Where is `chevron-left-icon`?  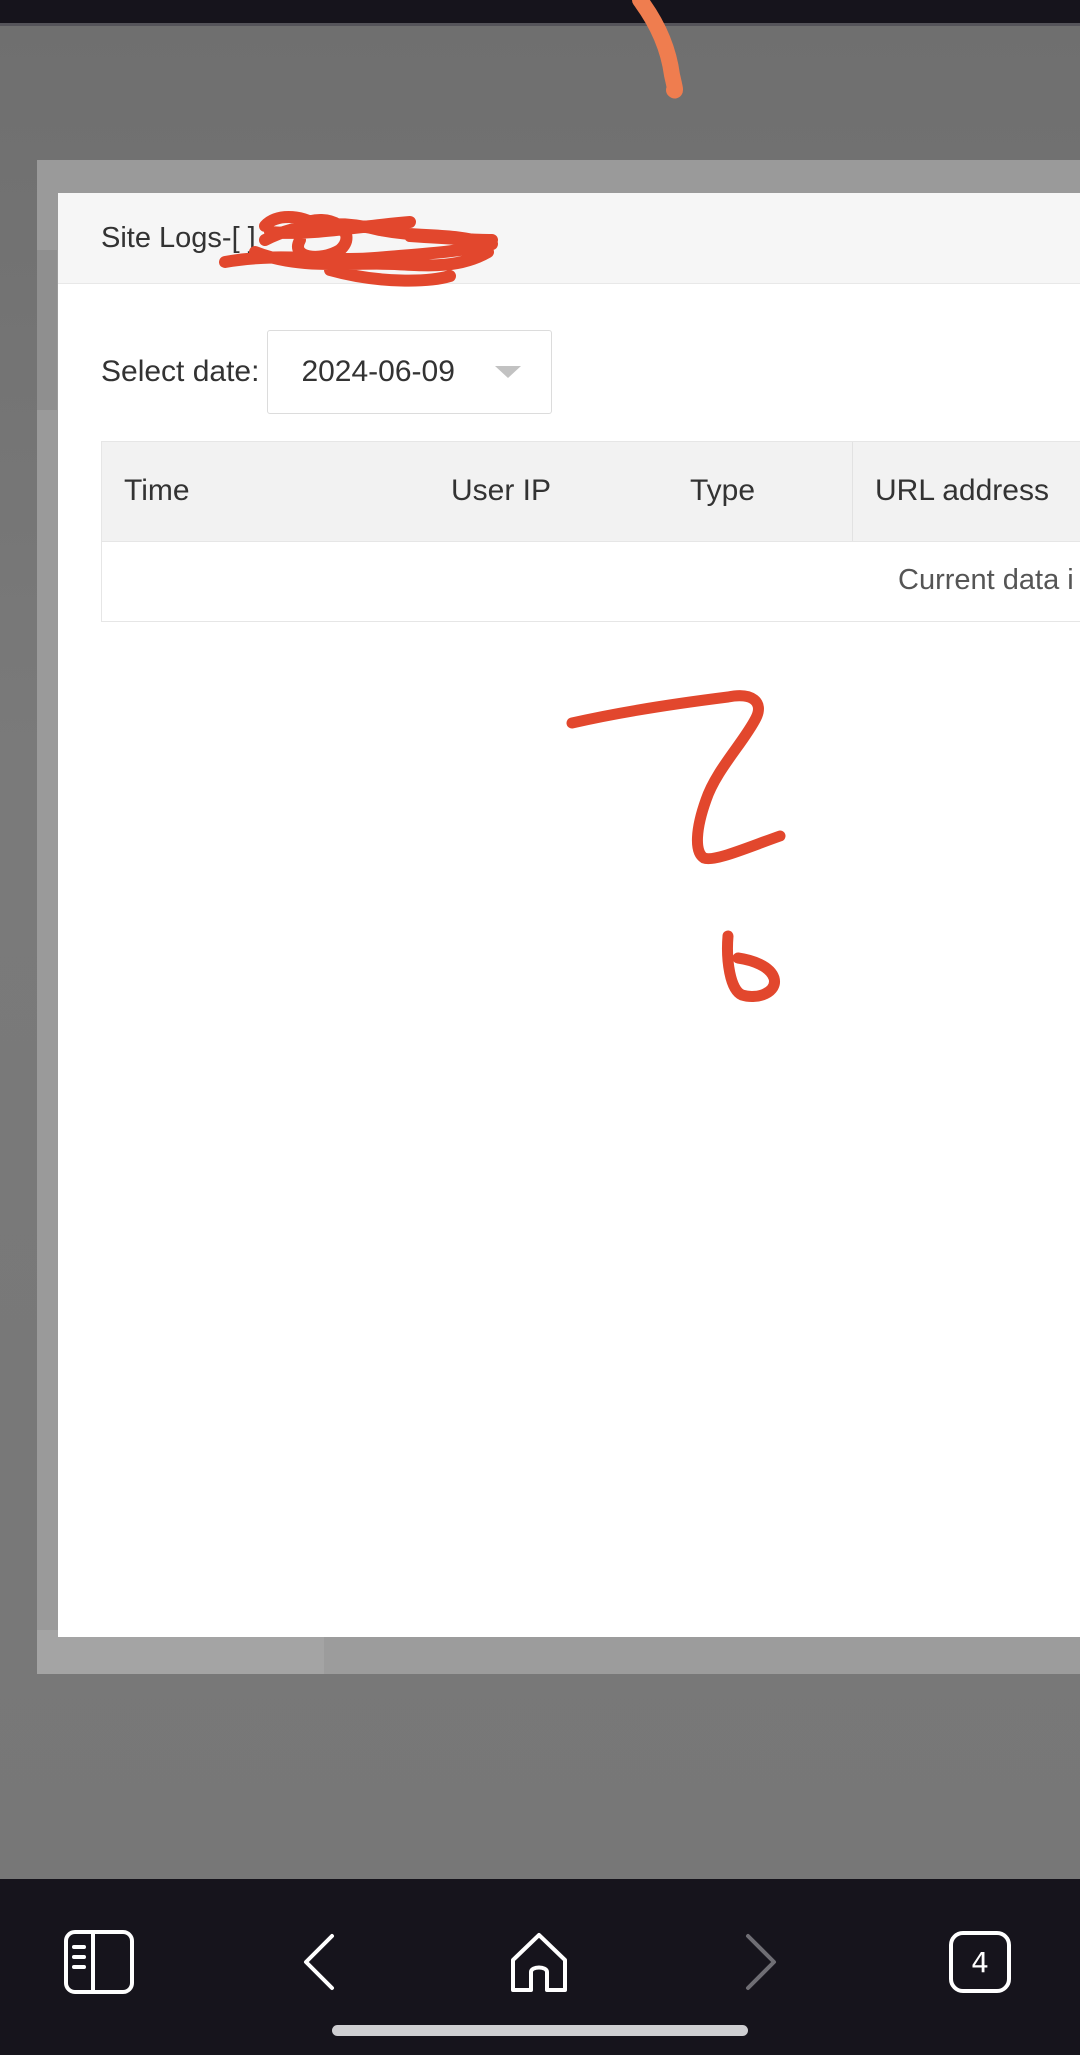
chevron-left-icon is located at coordinates (319, 1962).